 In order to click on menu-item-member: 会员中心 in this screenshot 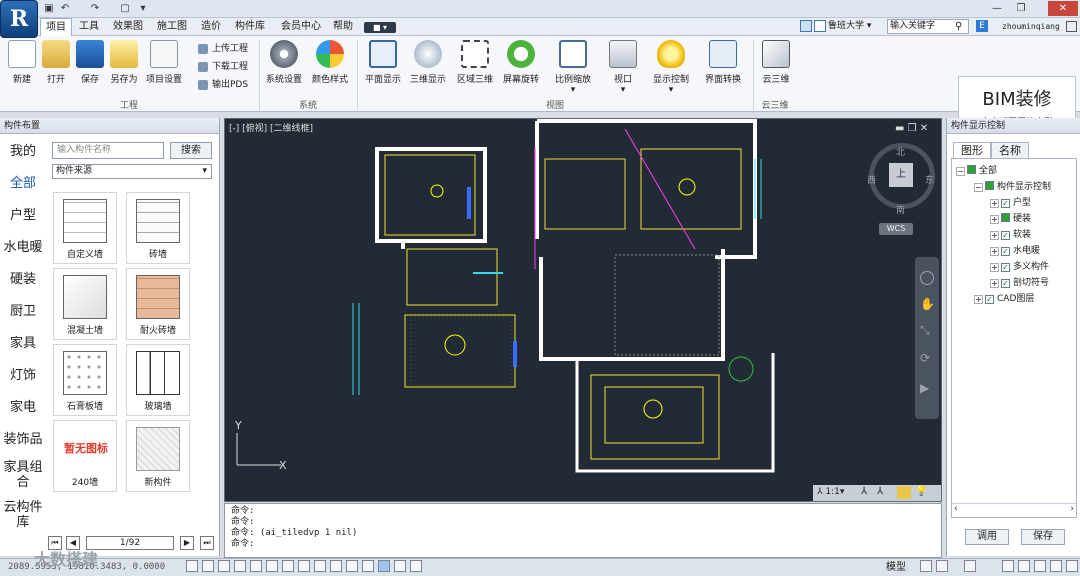, I will do `click(301, 27)`.